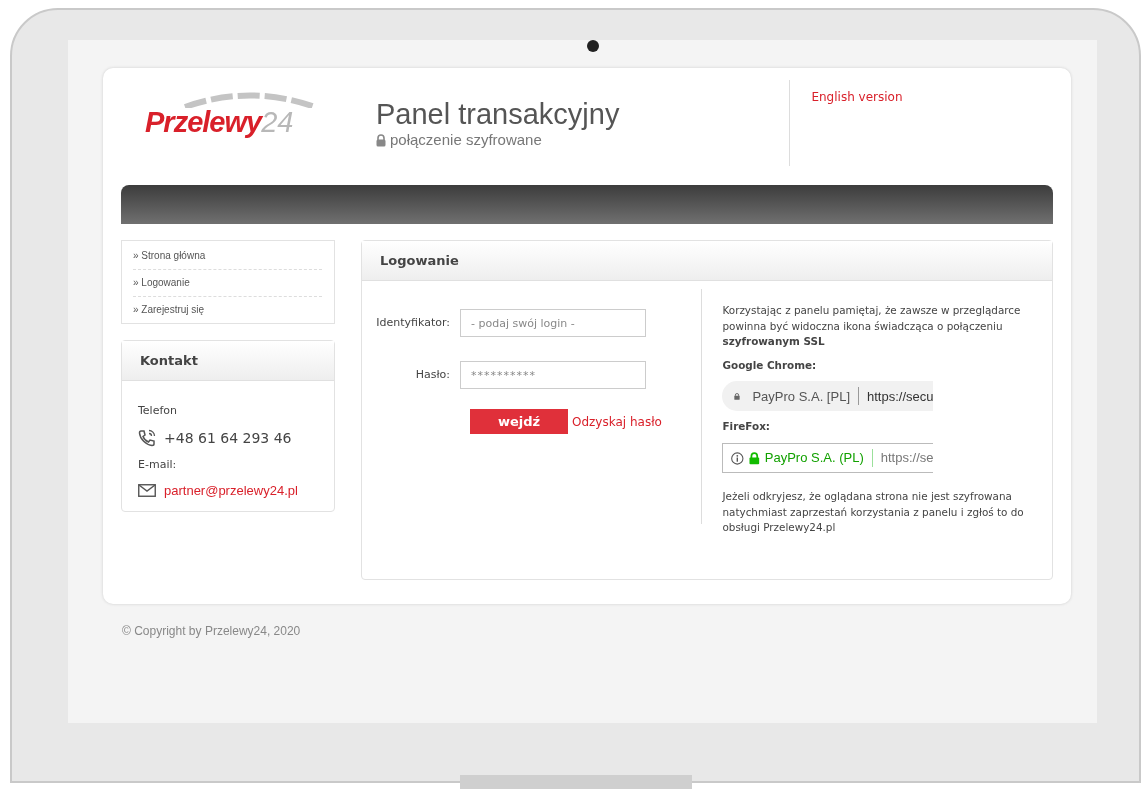  I want to click on address-url: https://secu, so click(900, 396).